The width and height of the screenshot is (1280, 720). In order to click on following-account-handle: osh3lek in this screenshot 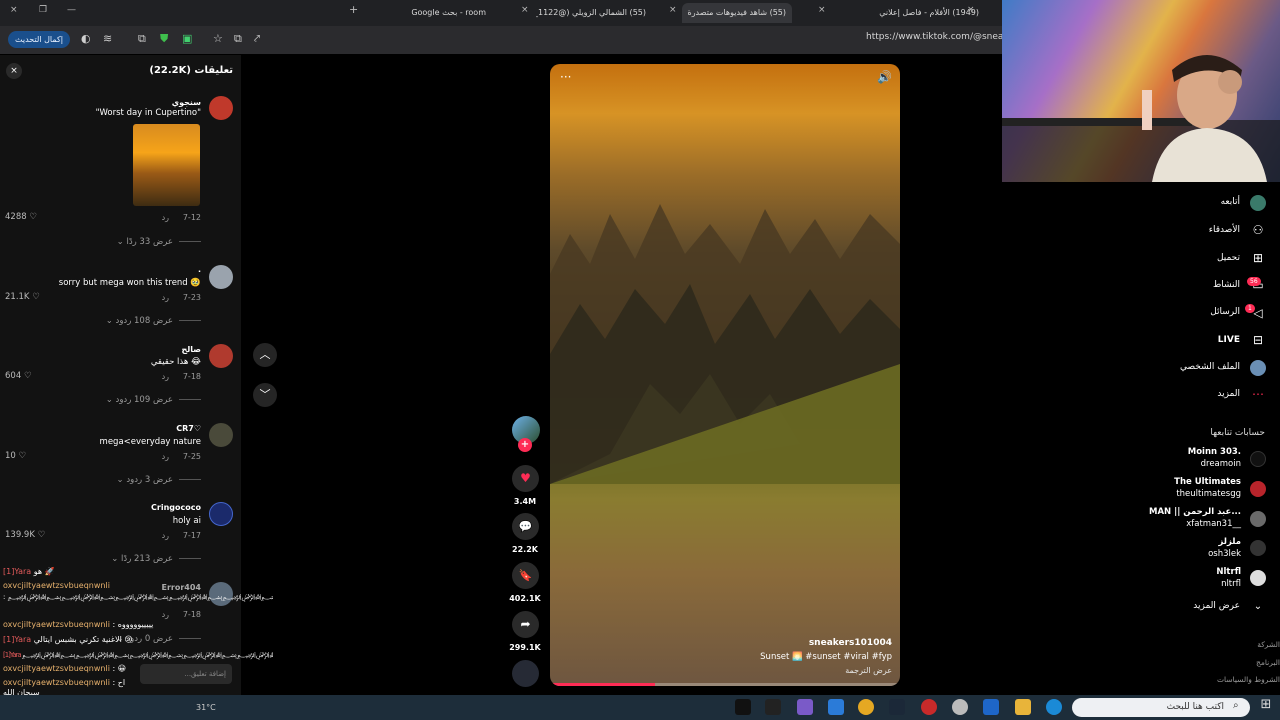, I will do `click(1224, 554)`.